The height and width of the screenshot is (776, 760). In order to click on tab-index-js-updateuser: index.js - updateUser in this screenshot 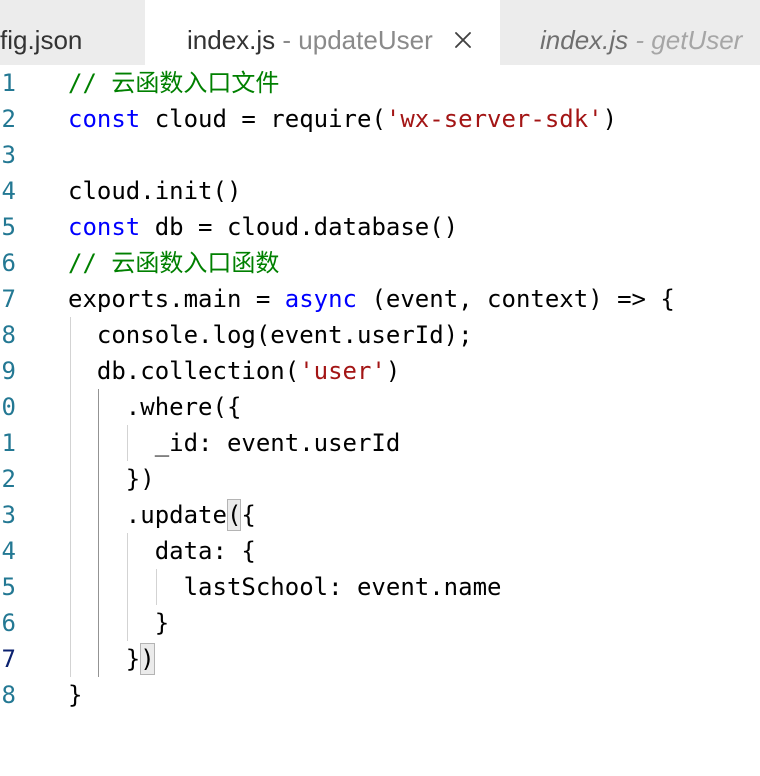, I will do `click(322, 32)`.